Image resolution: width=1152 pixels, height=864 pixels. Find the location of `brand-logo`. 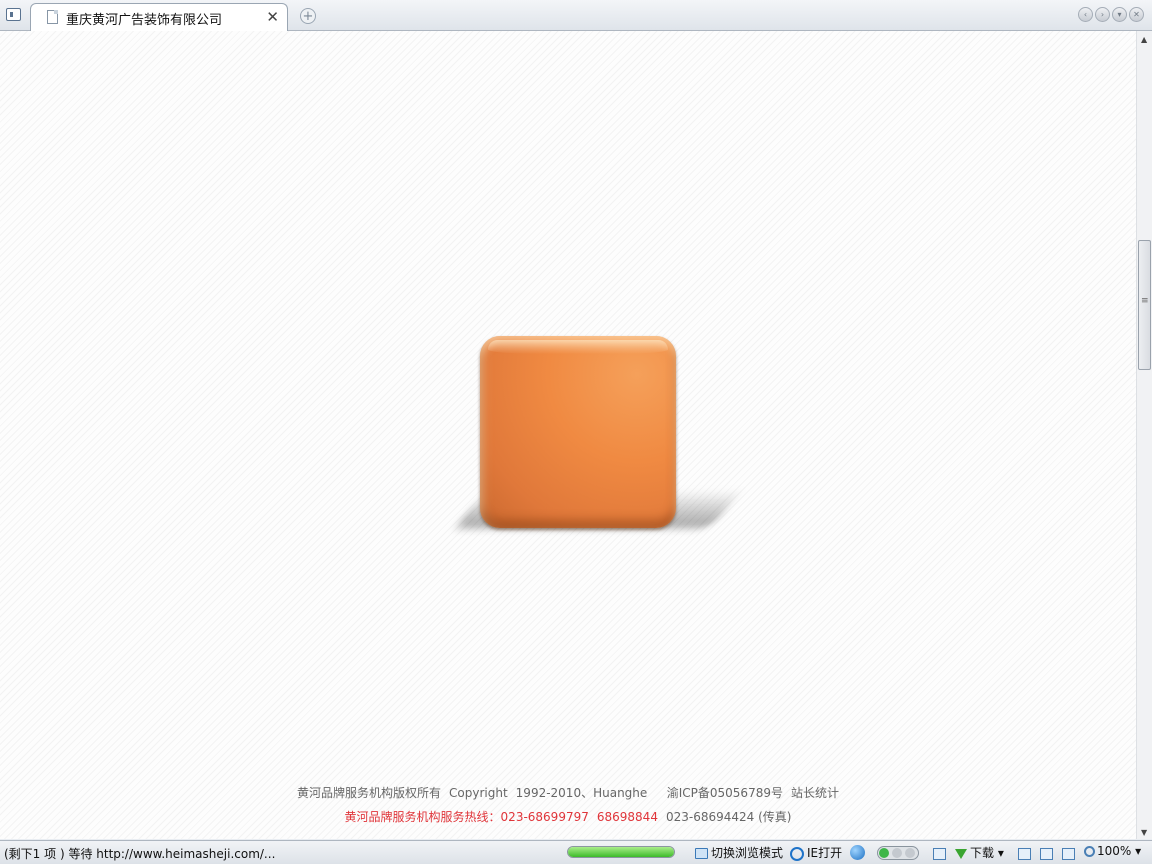

brand-logo is located at coordinates (578, 432).